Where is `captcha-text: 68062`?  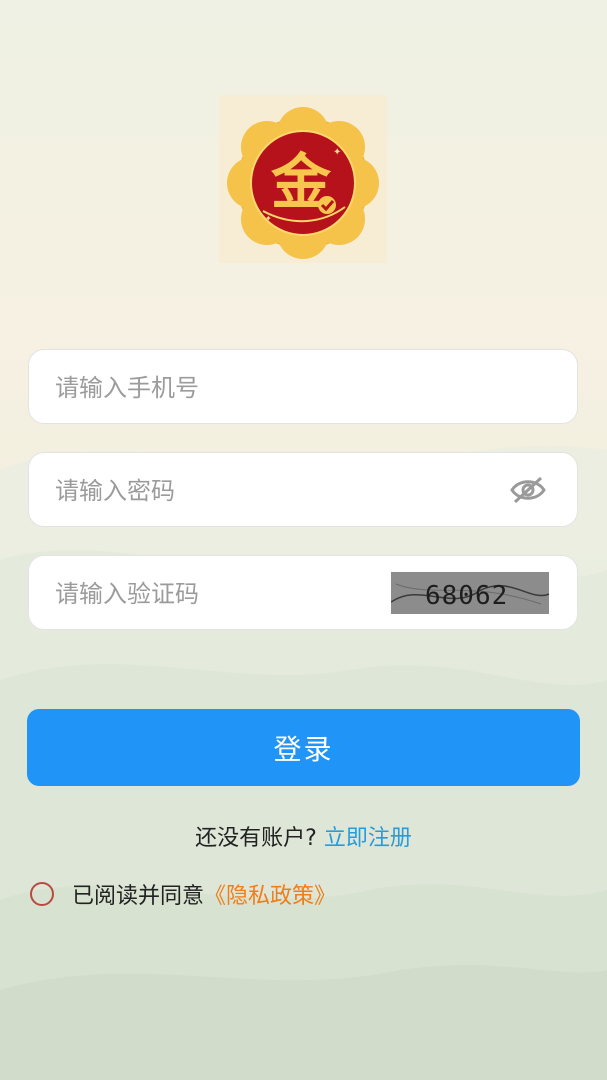
captcha-text: 68062 is located at coordinates (466, 596).